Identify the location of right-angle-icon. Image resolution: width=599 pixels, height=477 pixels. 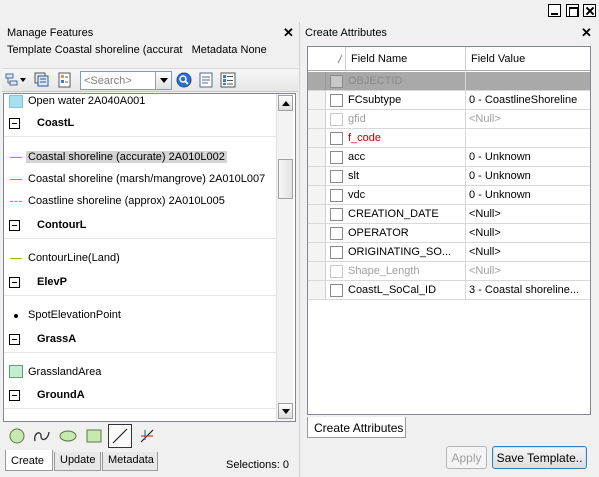
(147, 436).